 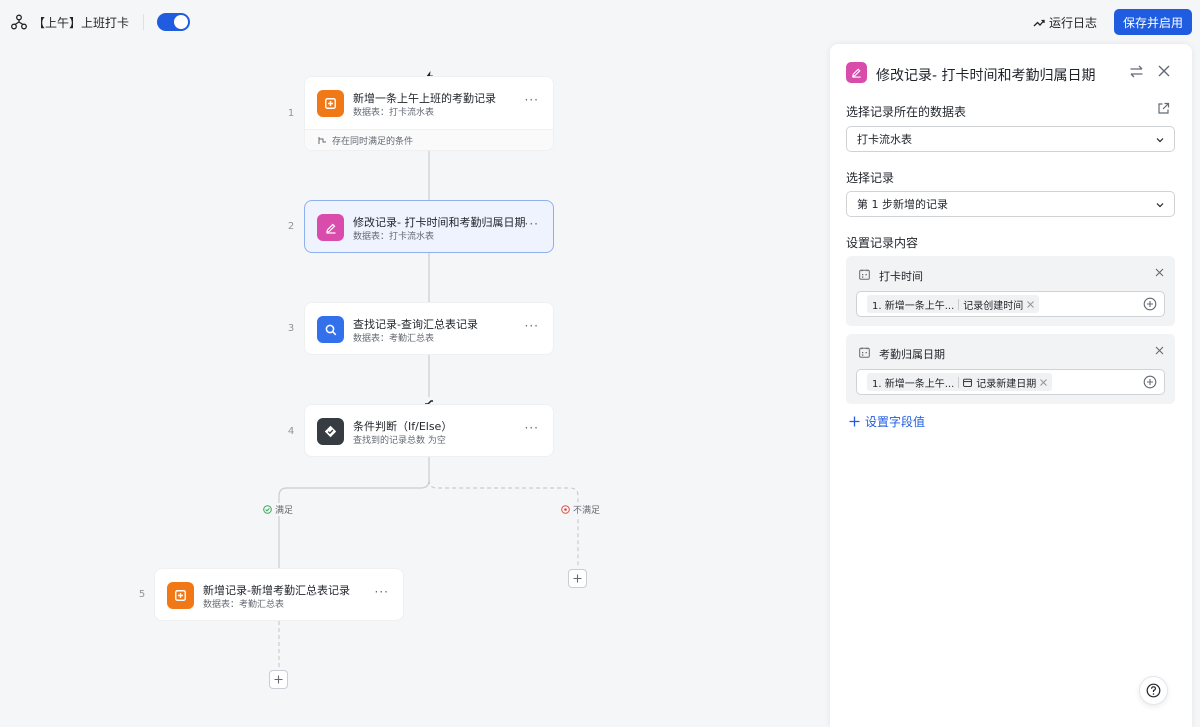 What do you see at coordinates (181, 22) in the screenshot?
I see `toggle-knob` at bounding box center [181, 22].